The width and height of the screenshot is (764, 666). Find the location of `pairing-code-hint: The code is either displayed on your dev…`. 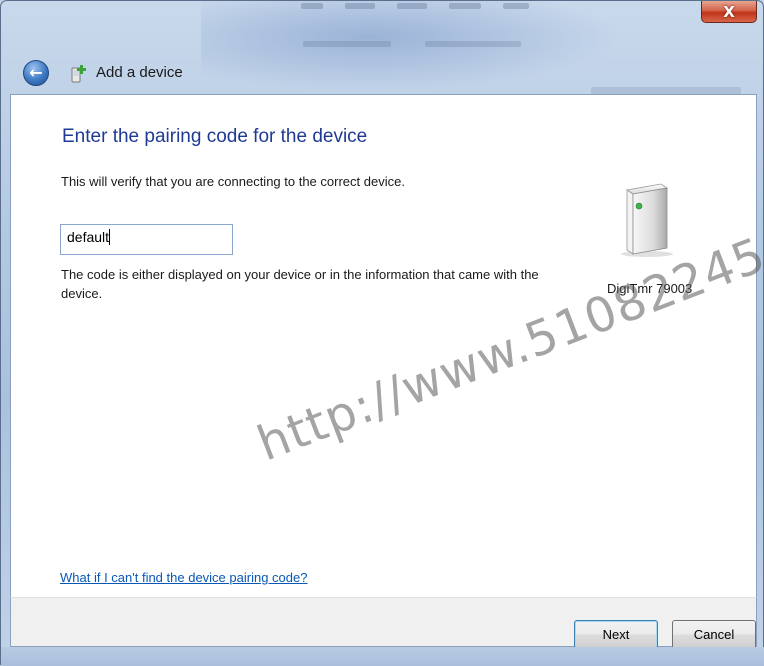

pairing-code-hint: The code is either displayed on your dev… is located at coordinates (300, 284).